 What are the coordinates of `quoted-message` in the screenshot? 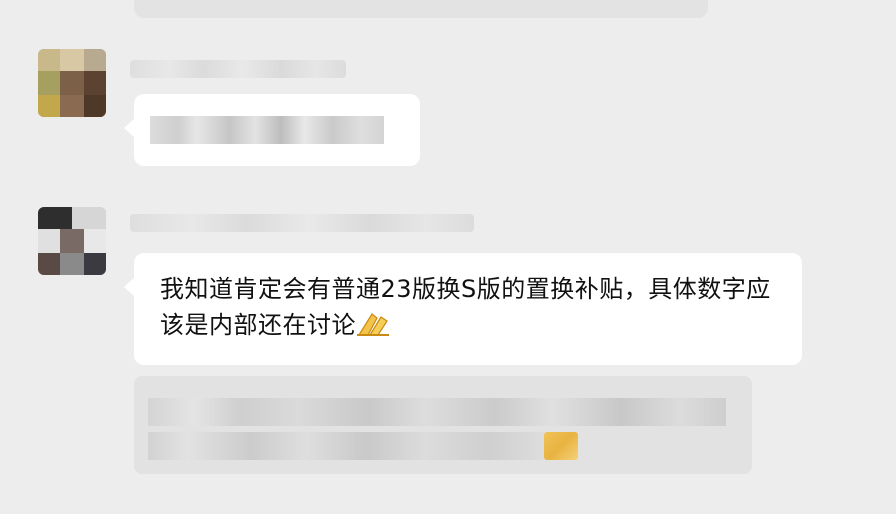 It's located at (443, 425).